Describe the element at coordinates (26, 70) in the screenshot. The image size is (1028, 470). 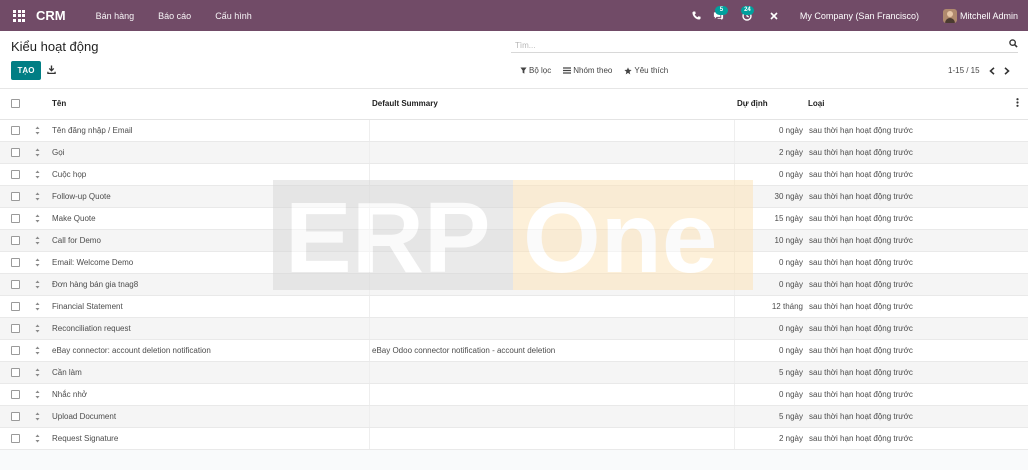
I see `create-button: TẠO` at that location.